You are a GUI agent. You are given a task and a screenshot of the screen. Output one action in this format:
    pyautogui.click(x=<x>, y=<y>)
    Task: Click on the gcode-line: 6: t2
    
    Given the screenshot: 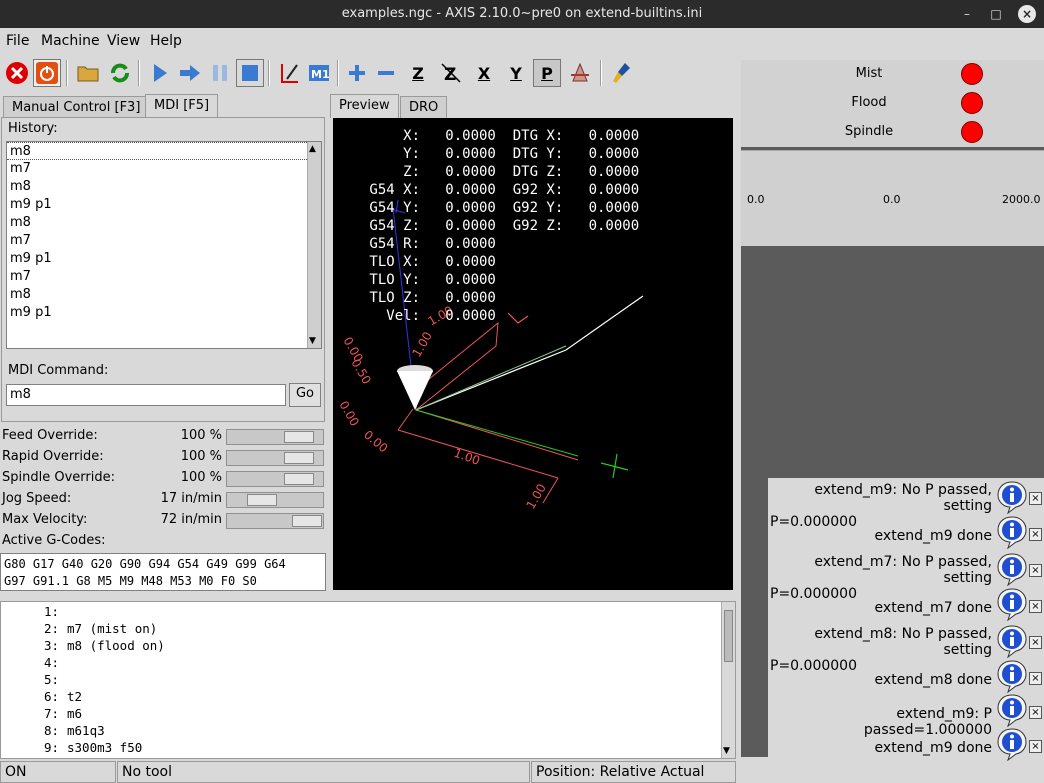 What is the action you would take?
    pyautogui.click(x=368, y=696)
    